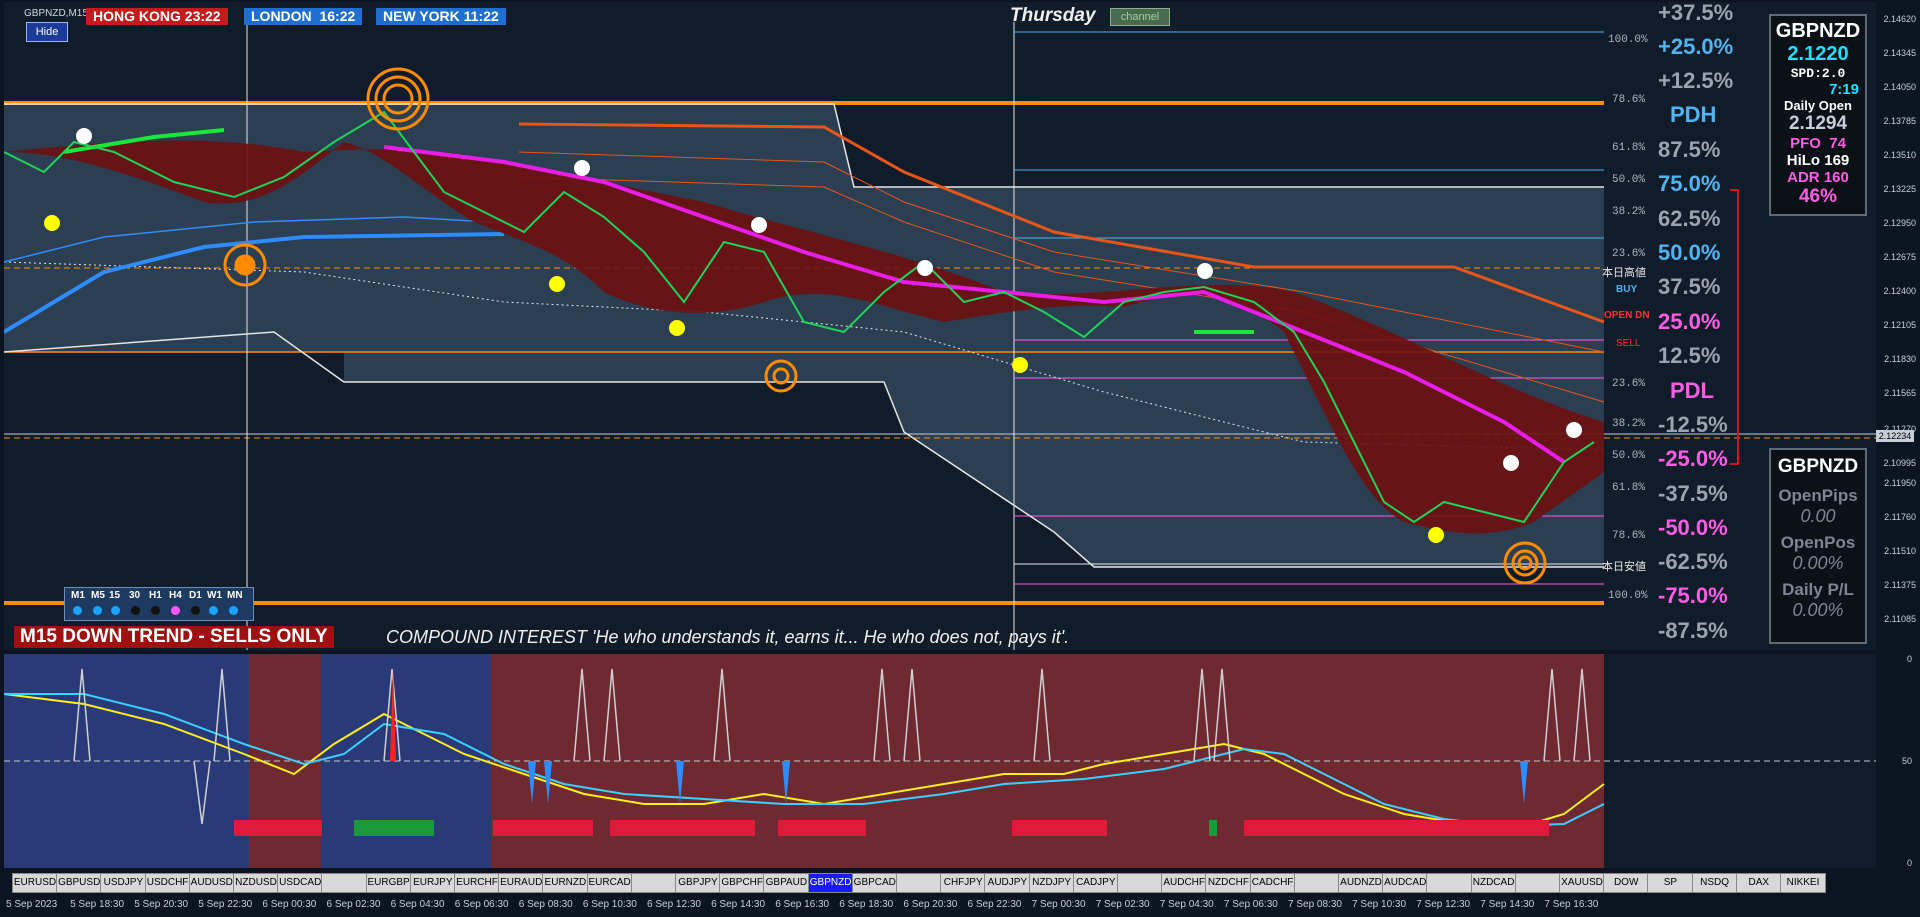 The width and height of the screenshot is (1920, 917). Describe the element at coordinates (1361, 883) in the screenshot. I see `symbol-button-audnzd: AUDNZD` at that location.